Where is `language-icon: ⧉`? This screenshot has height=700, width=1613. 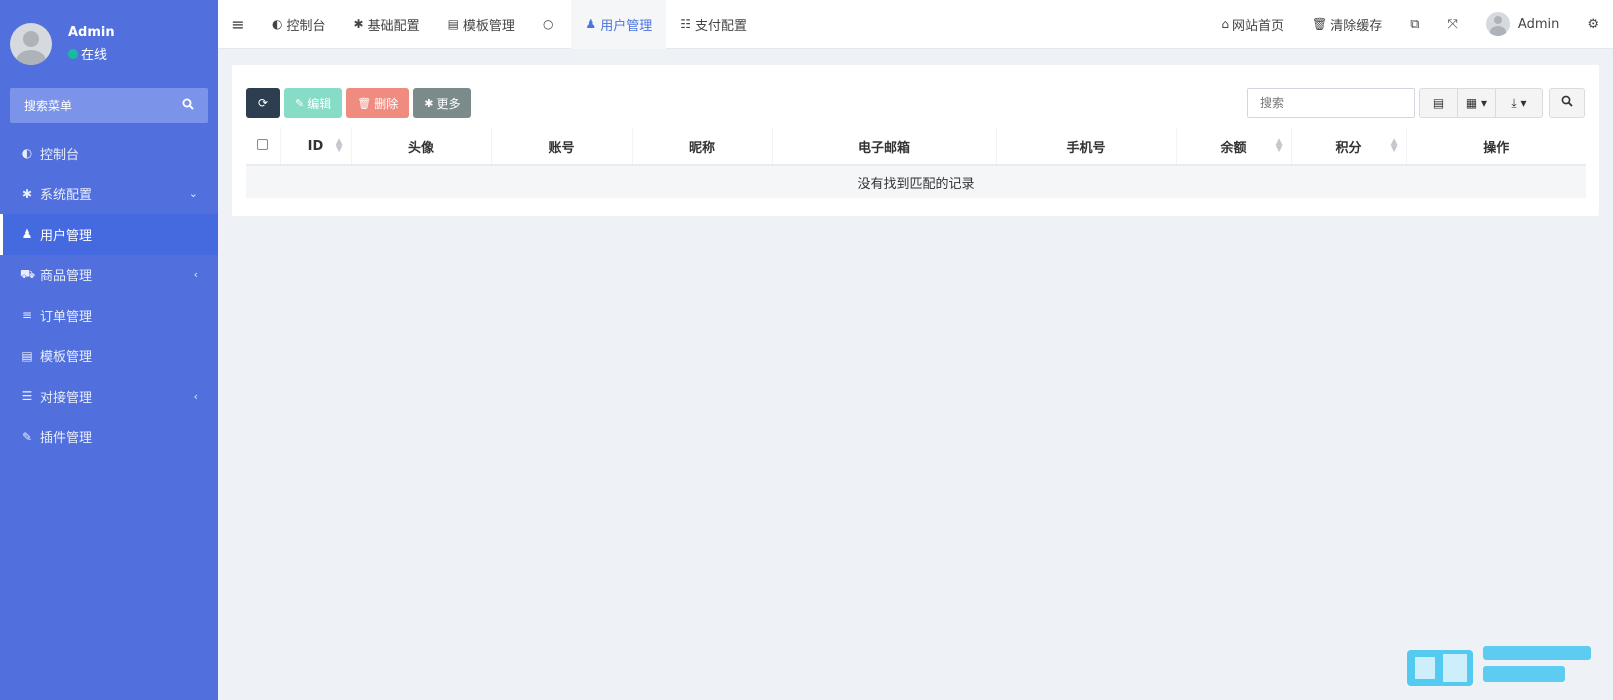 language-icon: ⧉ is located at coordinates (1415, 24).